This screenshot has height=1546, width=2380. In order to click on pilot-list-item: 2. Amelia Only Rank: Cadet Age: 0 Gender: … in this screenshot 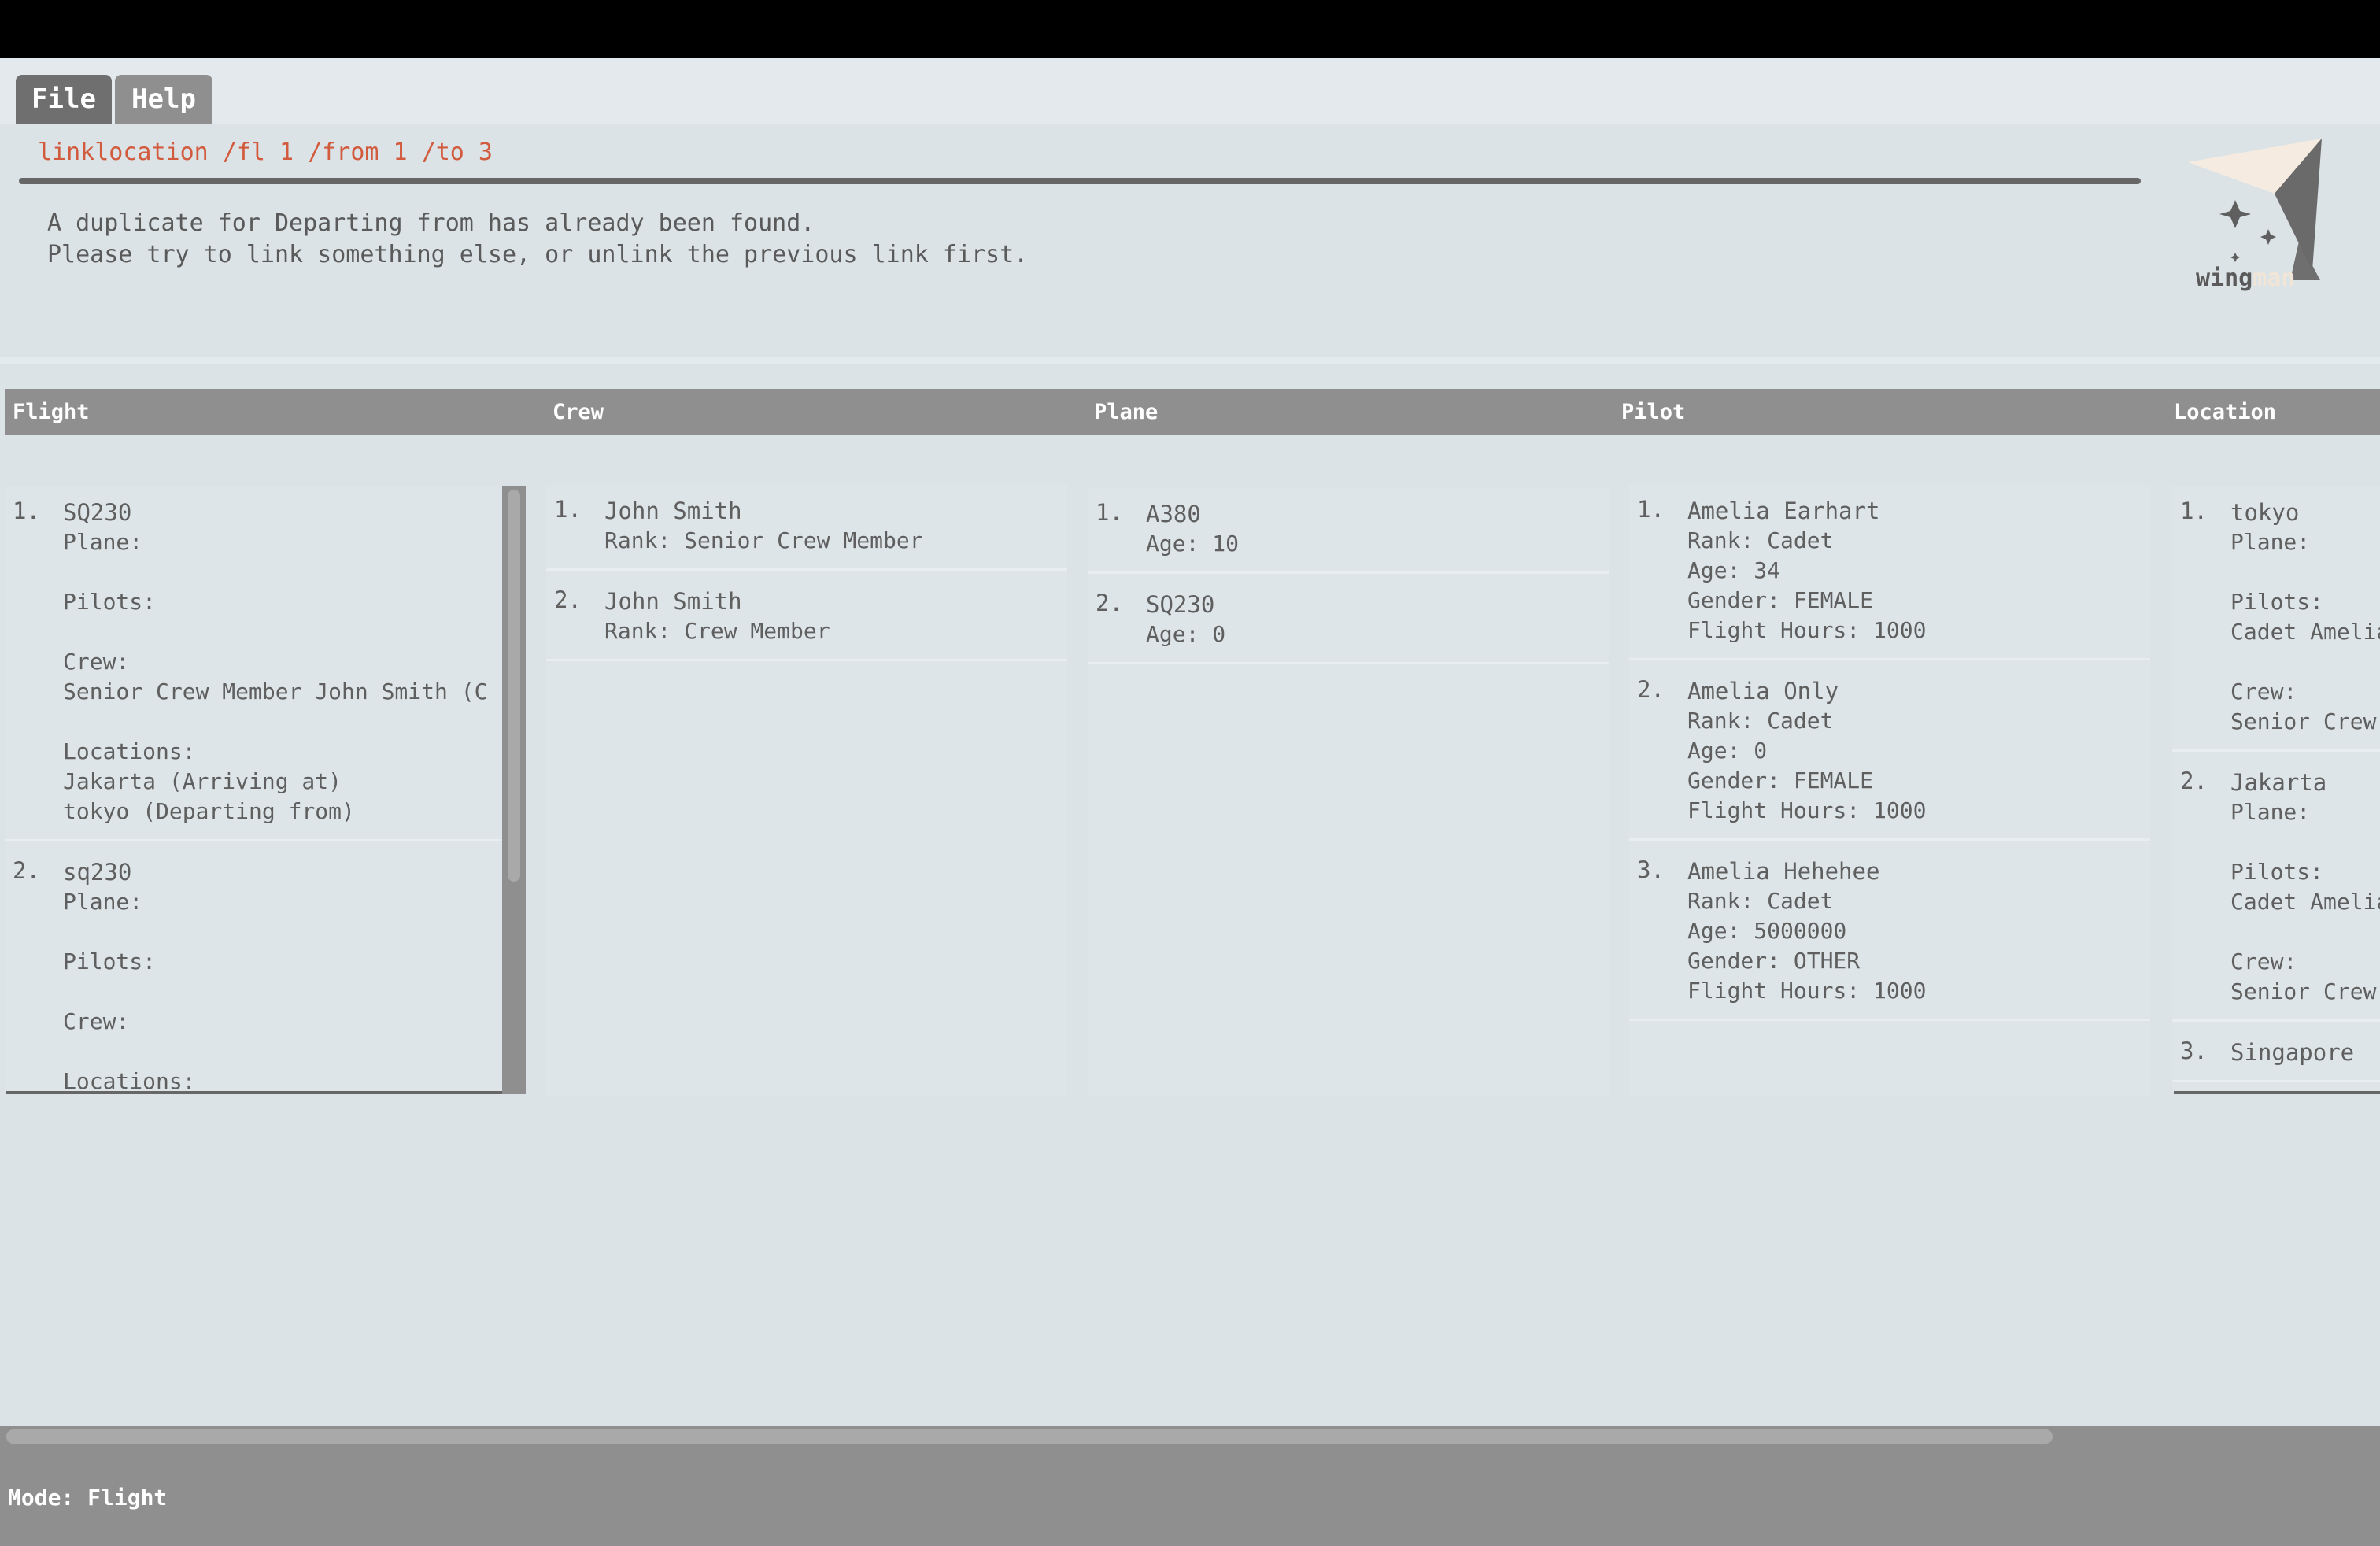, I will do `click(1889, 753)`.